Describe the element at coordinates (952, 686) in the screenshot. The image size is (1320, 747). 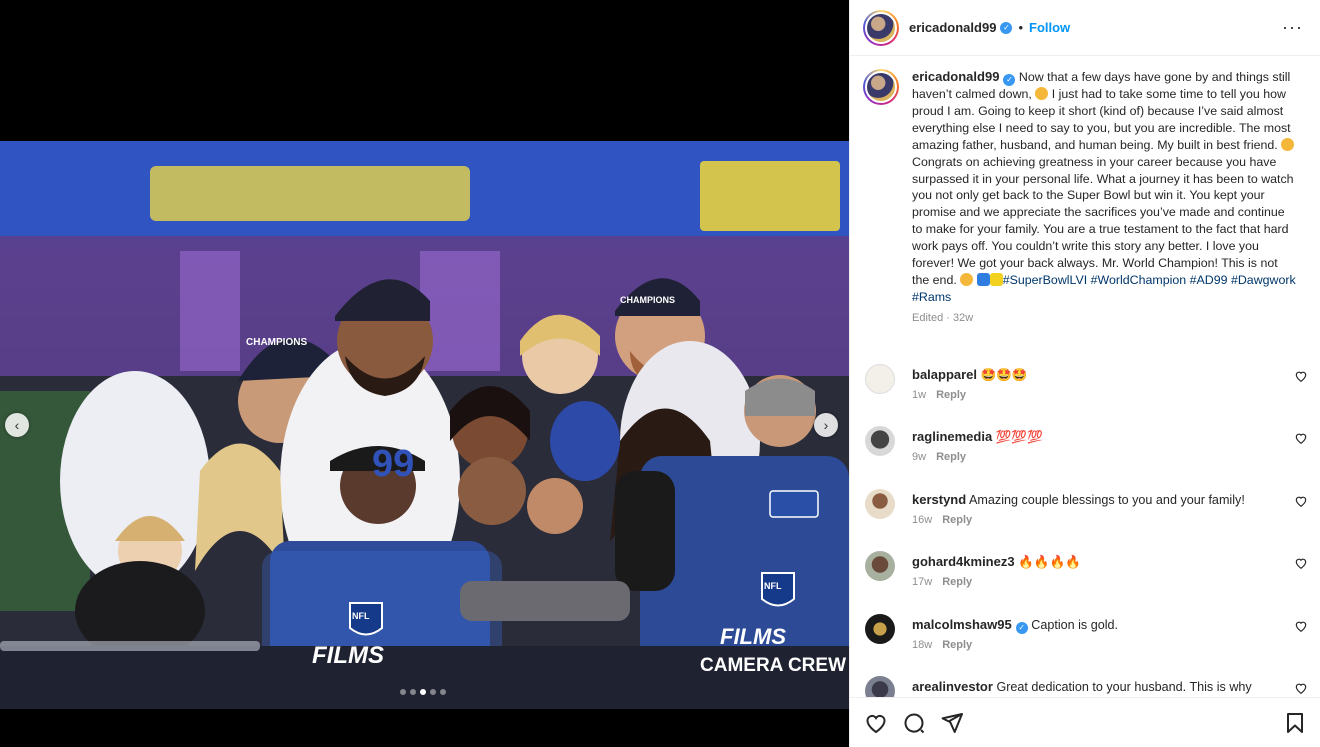
I see `commenter-username: arealinvestor` at that location.